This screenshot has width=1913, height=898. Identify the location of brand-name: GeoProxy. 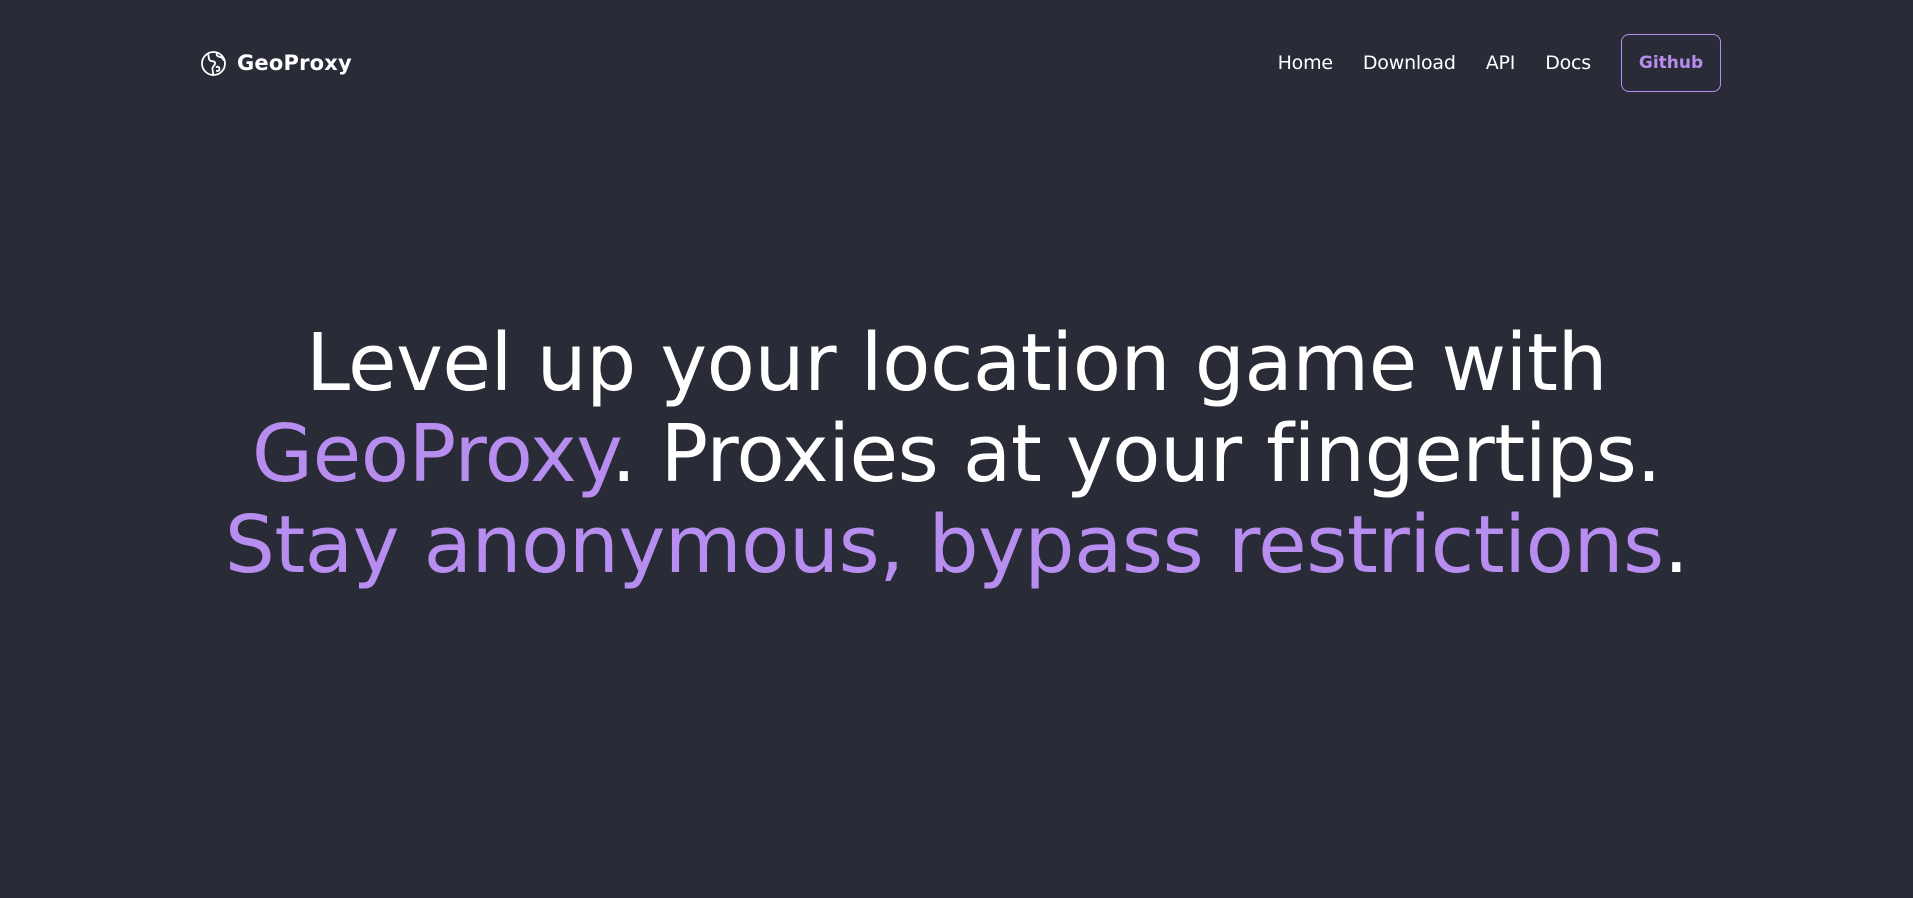
(294, 63).